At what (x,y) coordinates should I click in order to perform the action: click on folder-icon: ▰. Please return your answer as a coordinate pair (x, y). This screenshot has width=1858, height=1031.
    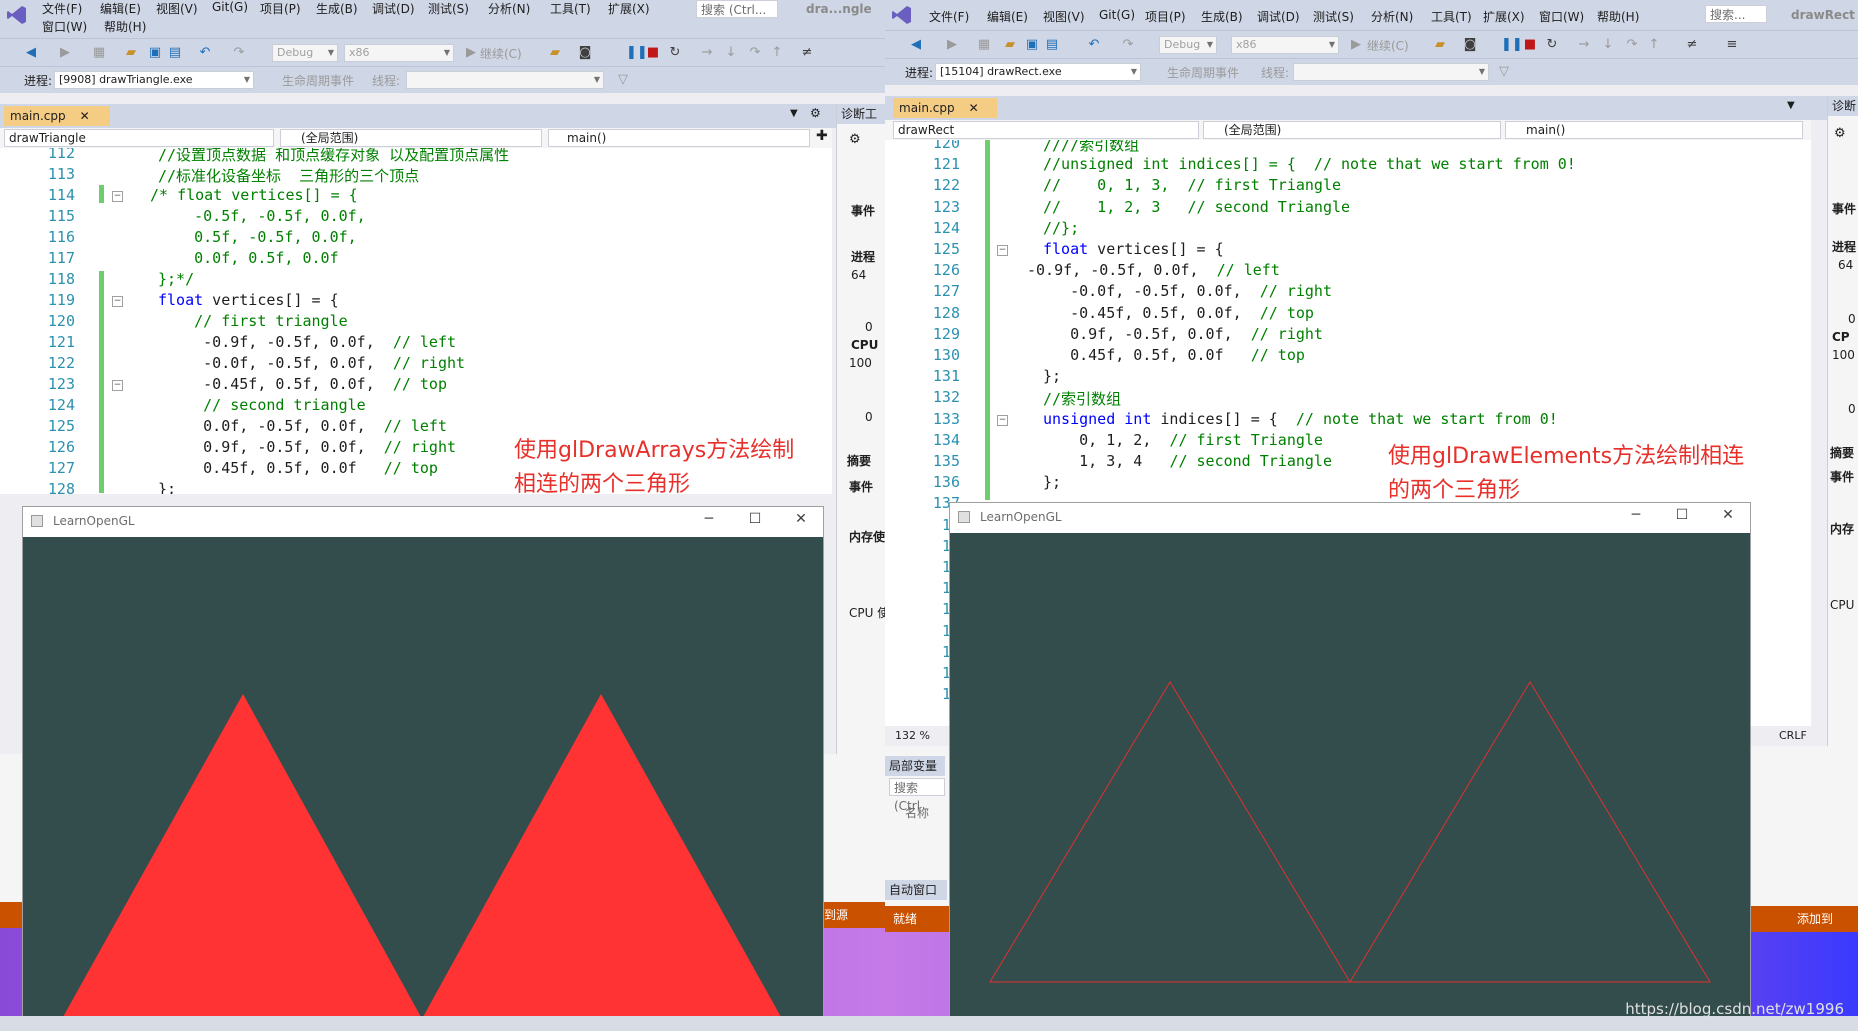
    Looking at the image, I should click on (1440, 45).